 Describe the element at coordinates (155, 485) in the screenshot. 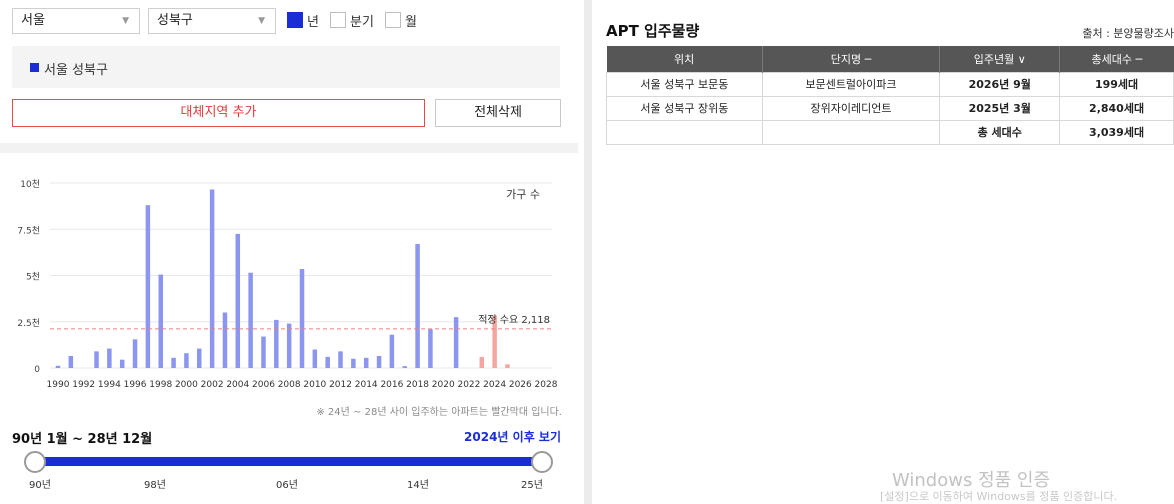

I see `slider-tick: 98년` at that location.